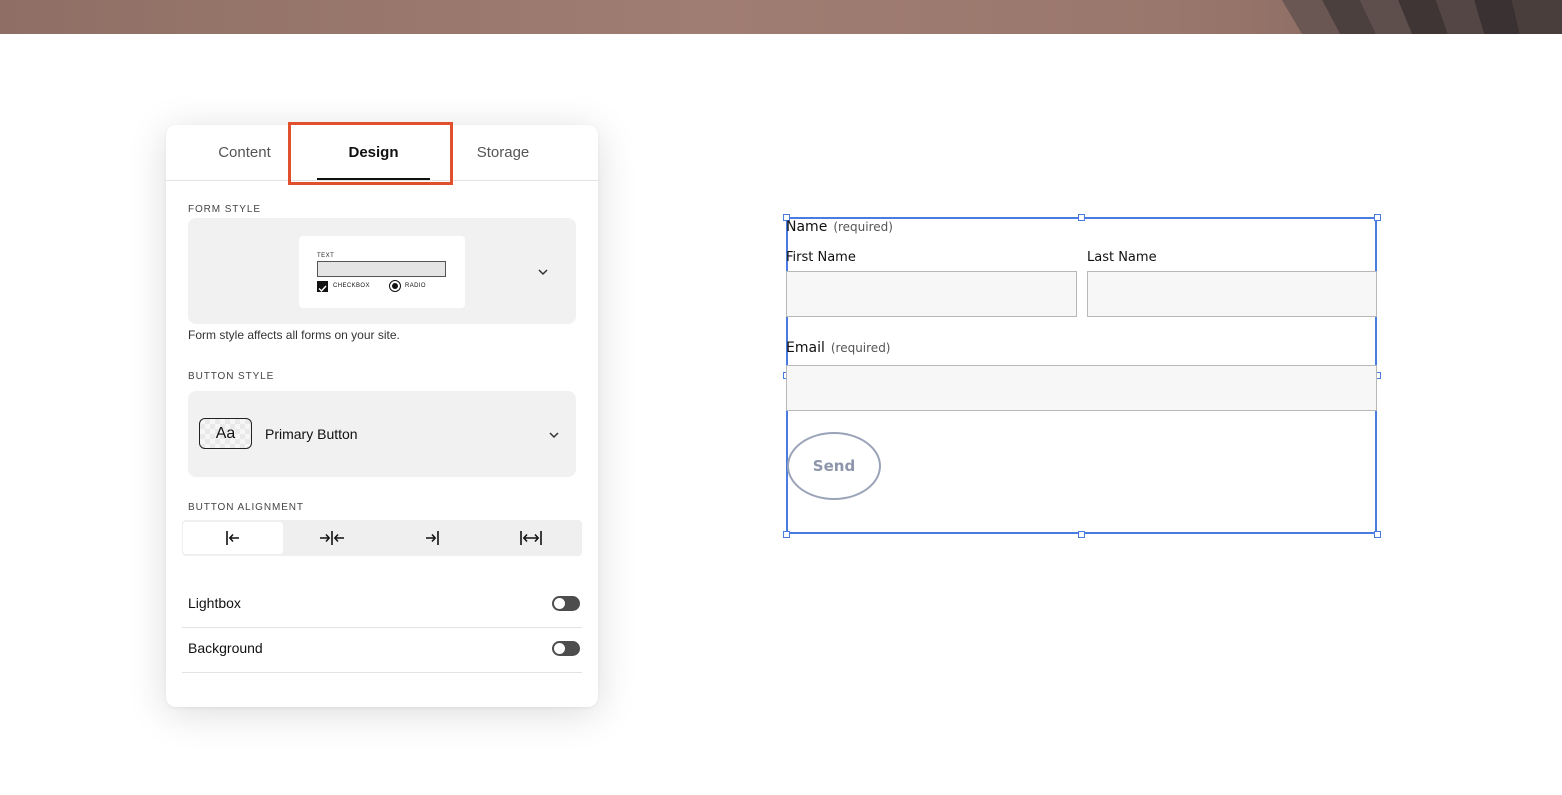 The height and width of the screenshot is (795, 1562). Describe the element at coordinates (805, 348) in the screenshot. I see `email-label-text: Email` at that location.